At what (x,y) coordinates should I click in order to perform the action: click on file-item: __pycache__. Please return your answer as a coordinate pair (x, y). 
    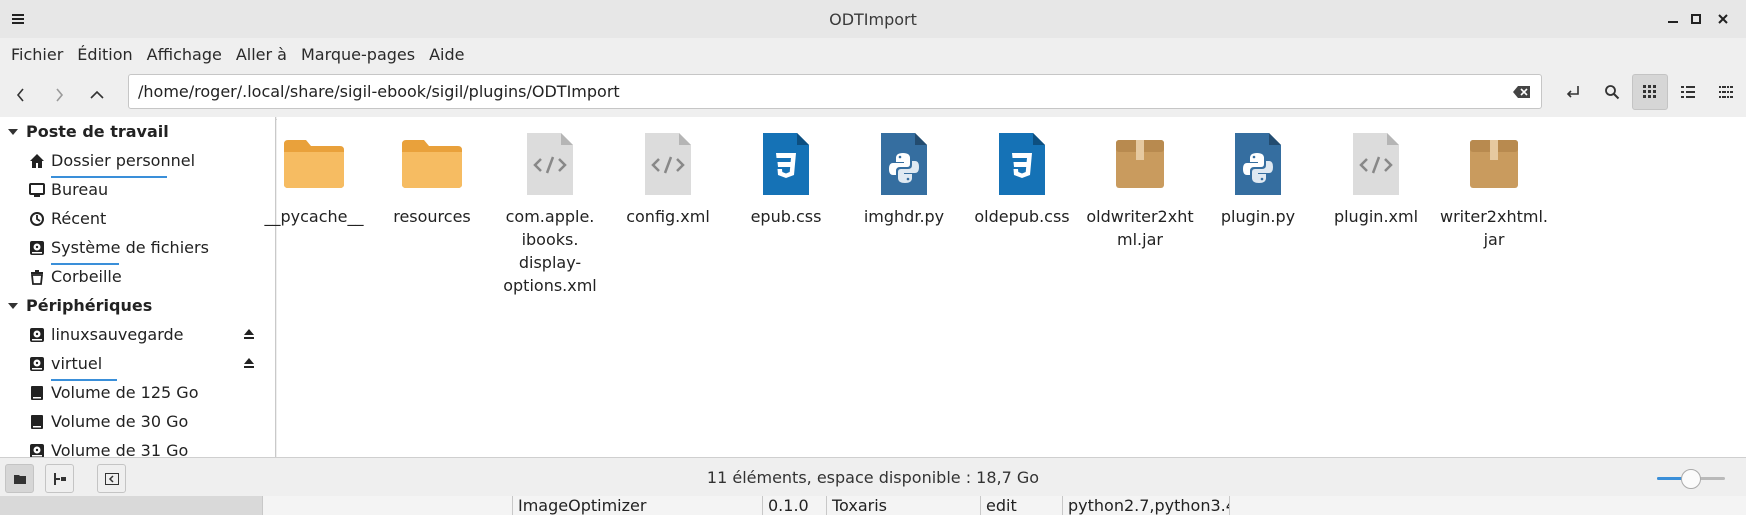
    Looking at the image, I should click on (314, 178).